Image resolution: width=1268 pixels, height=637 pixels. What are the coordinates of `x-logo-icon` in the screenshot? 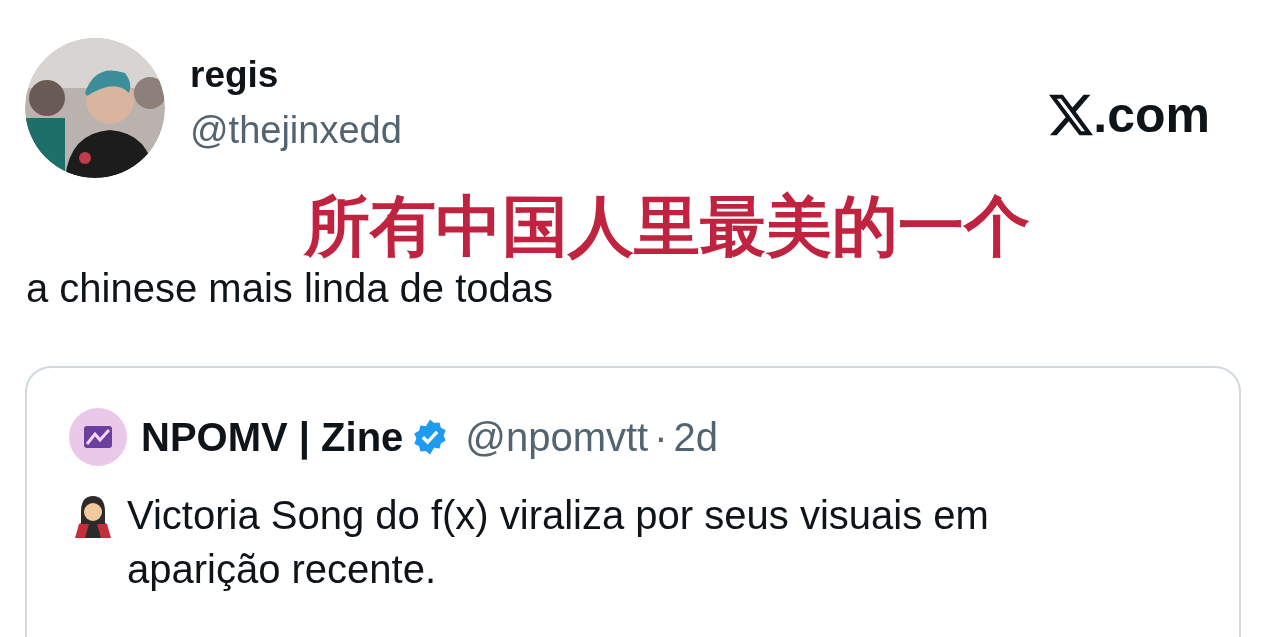 It's located at (1071, 115).